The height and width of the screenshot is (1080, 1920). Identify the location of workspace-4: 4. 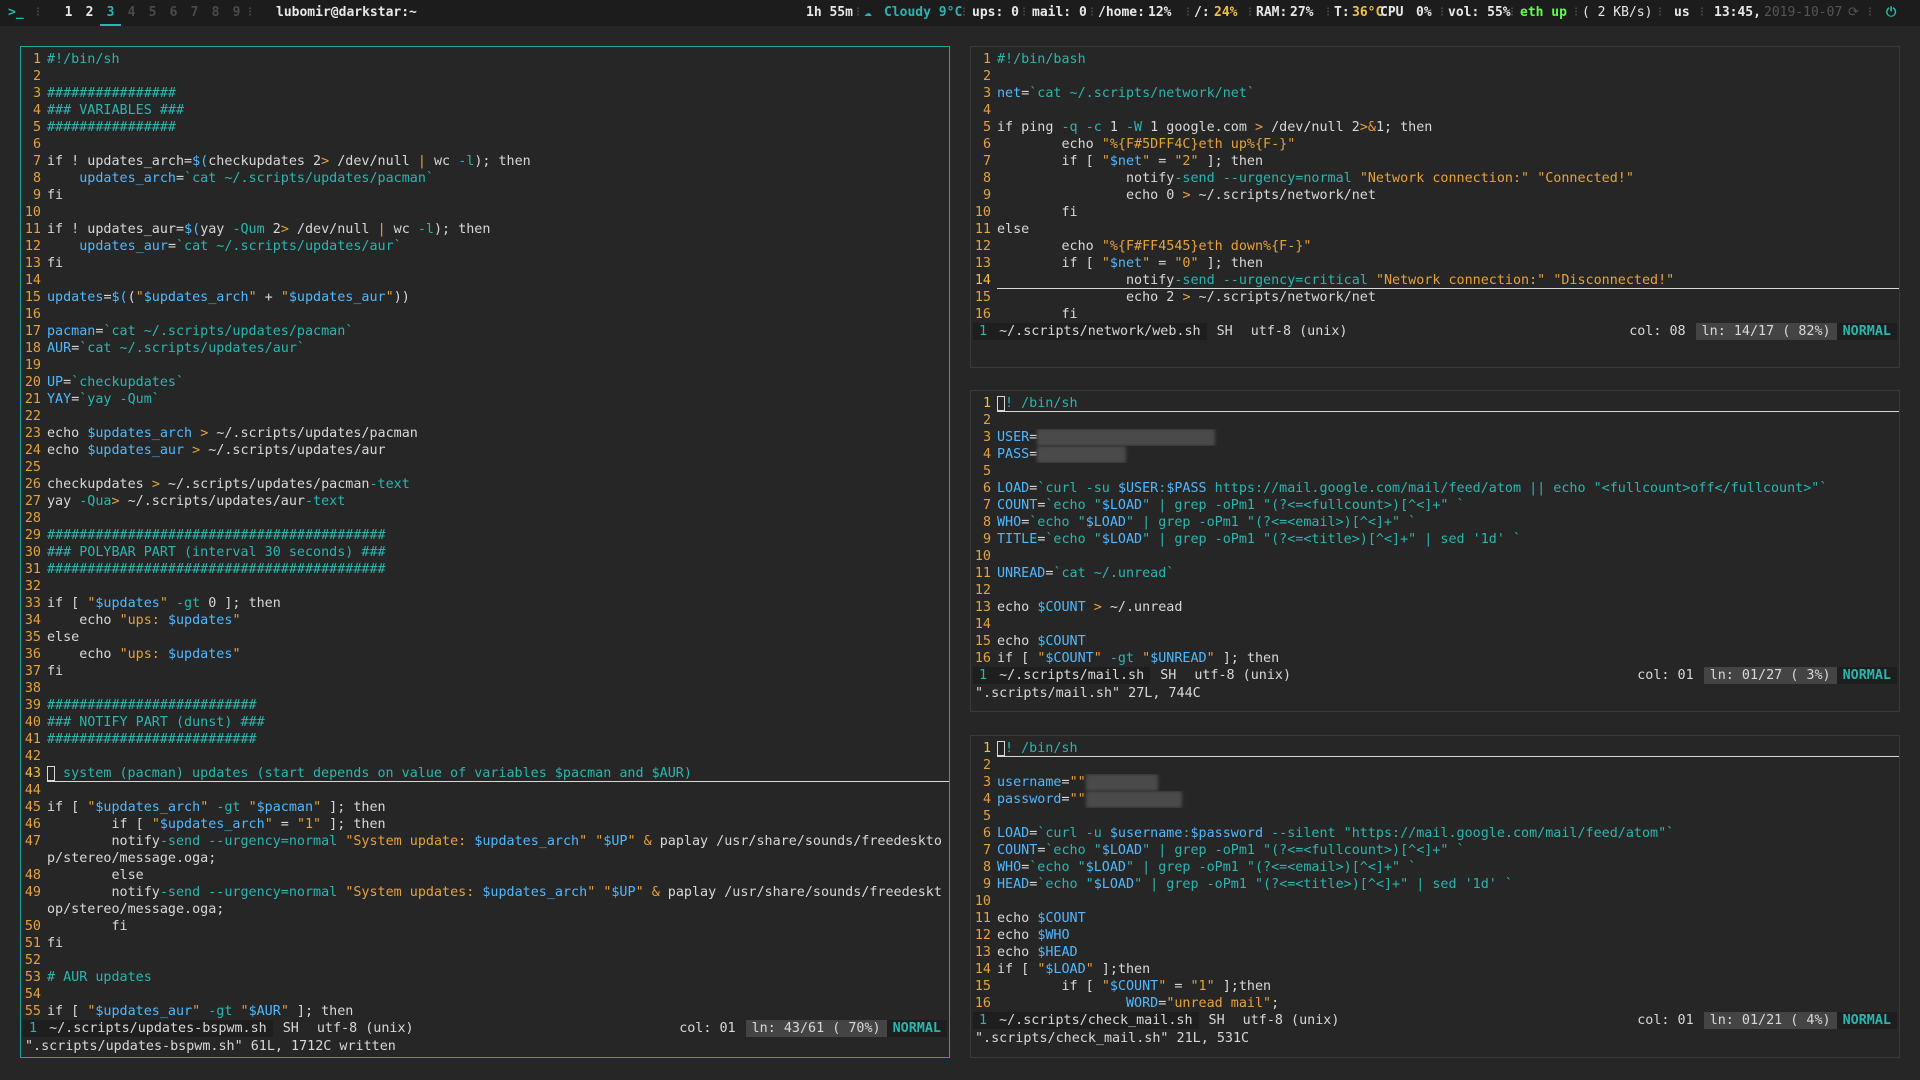
(131, 13).